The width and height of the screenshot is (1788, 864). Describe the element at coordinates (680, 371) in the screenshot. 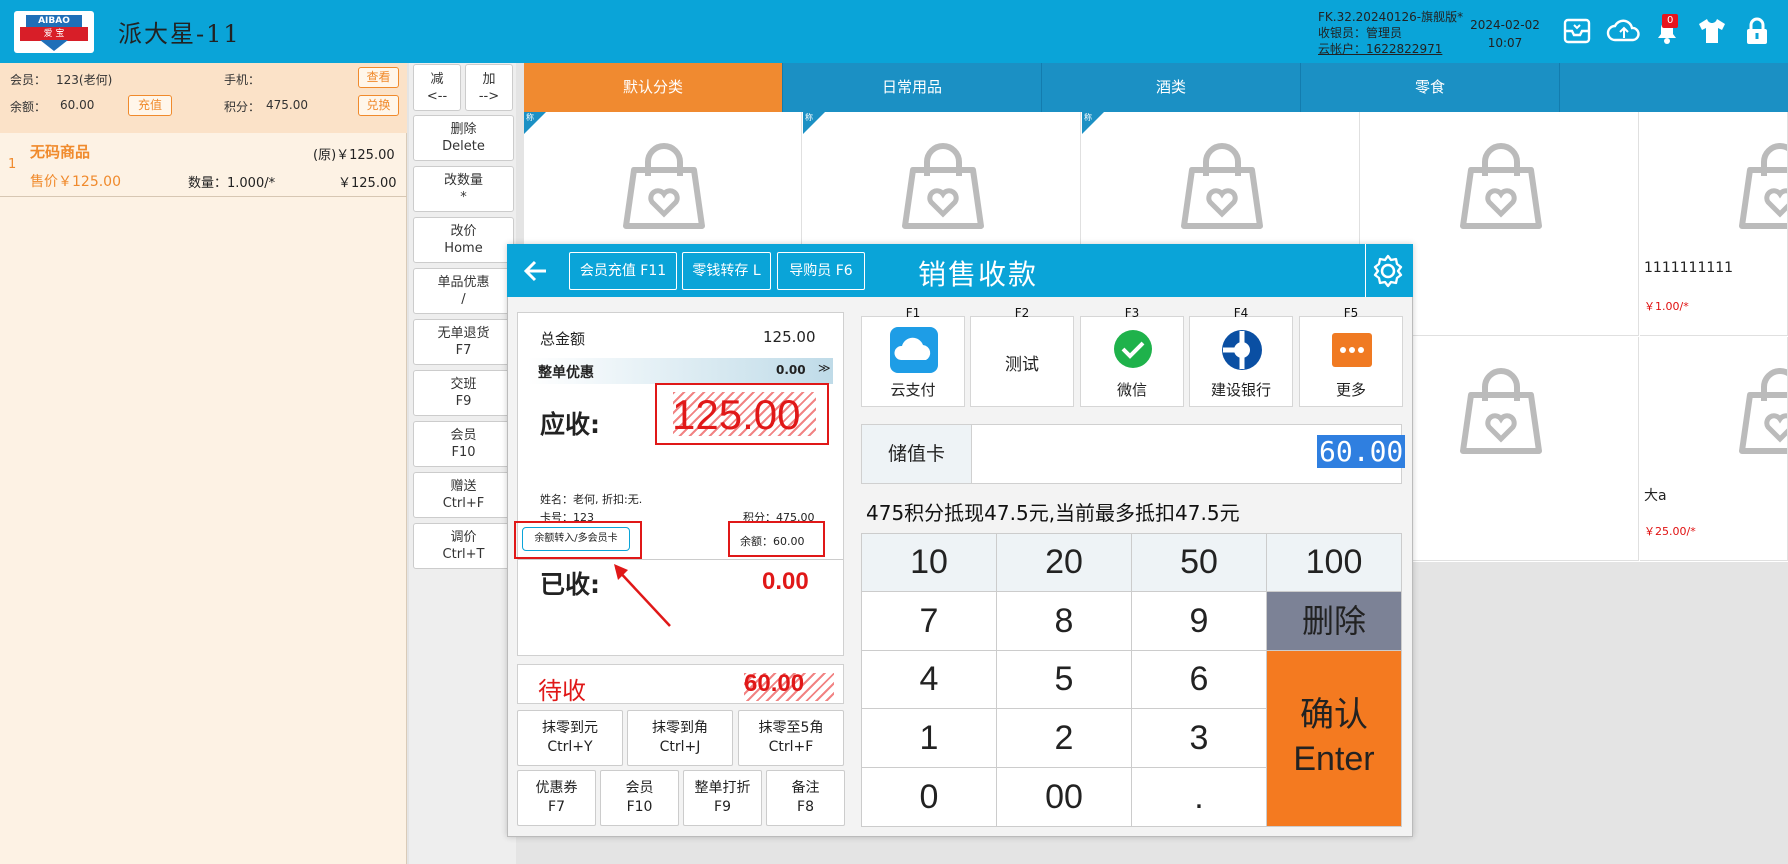

I see `discount-row: 整单优惠 0.00 ≫` at that location.